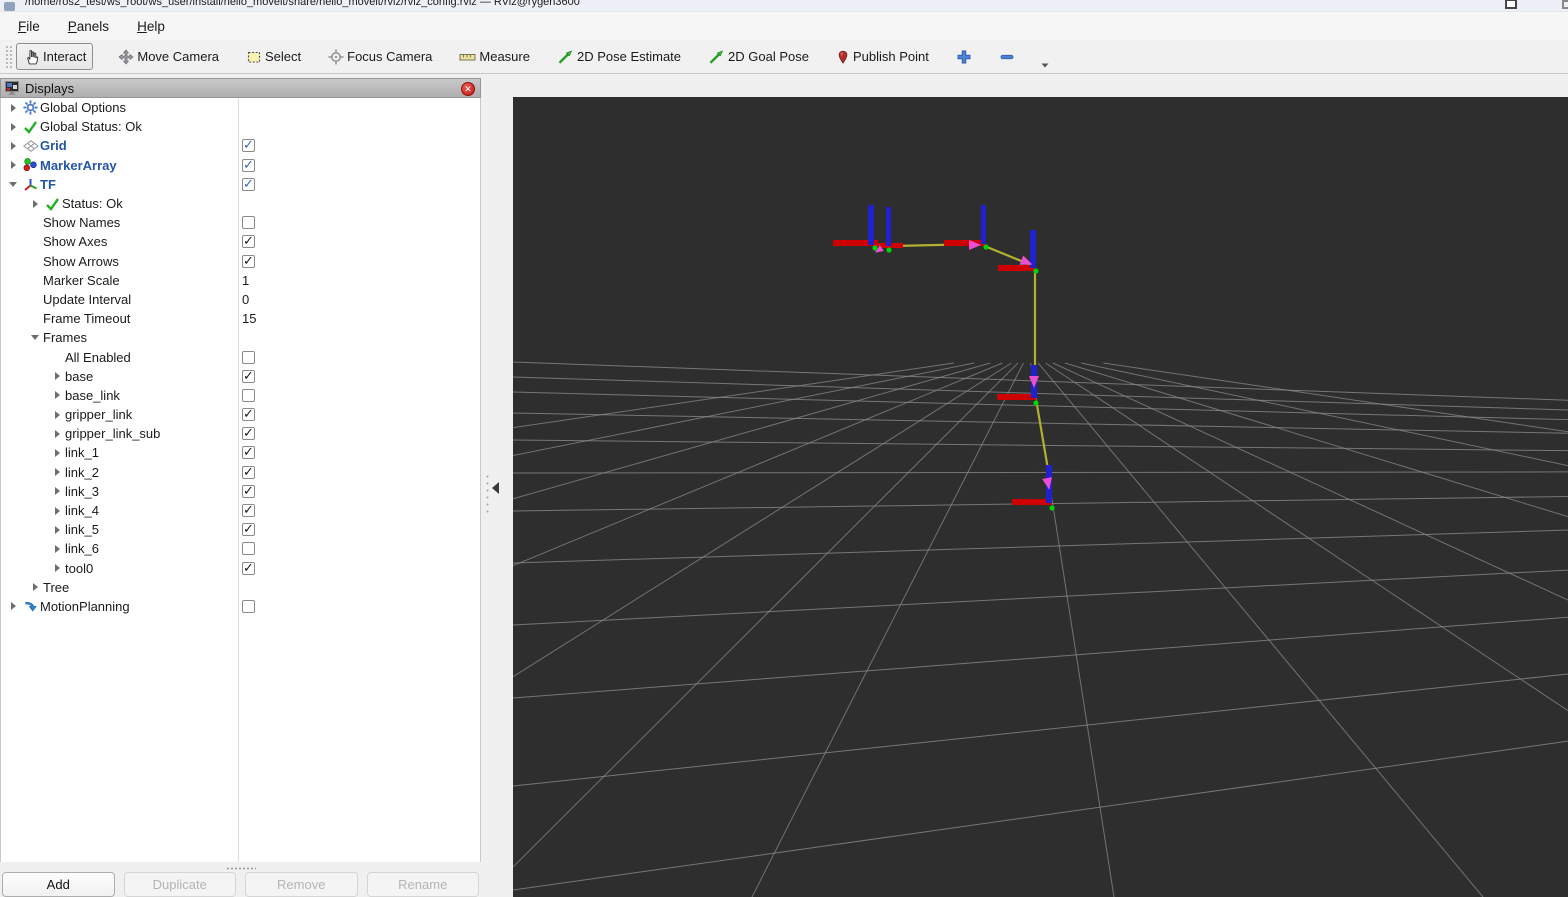 Image resolution: width=1568 pixels, height=897 pixels. I want to click on collapse-panel-button, so click(495, 488).